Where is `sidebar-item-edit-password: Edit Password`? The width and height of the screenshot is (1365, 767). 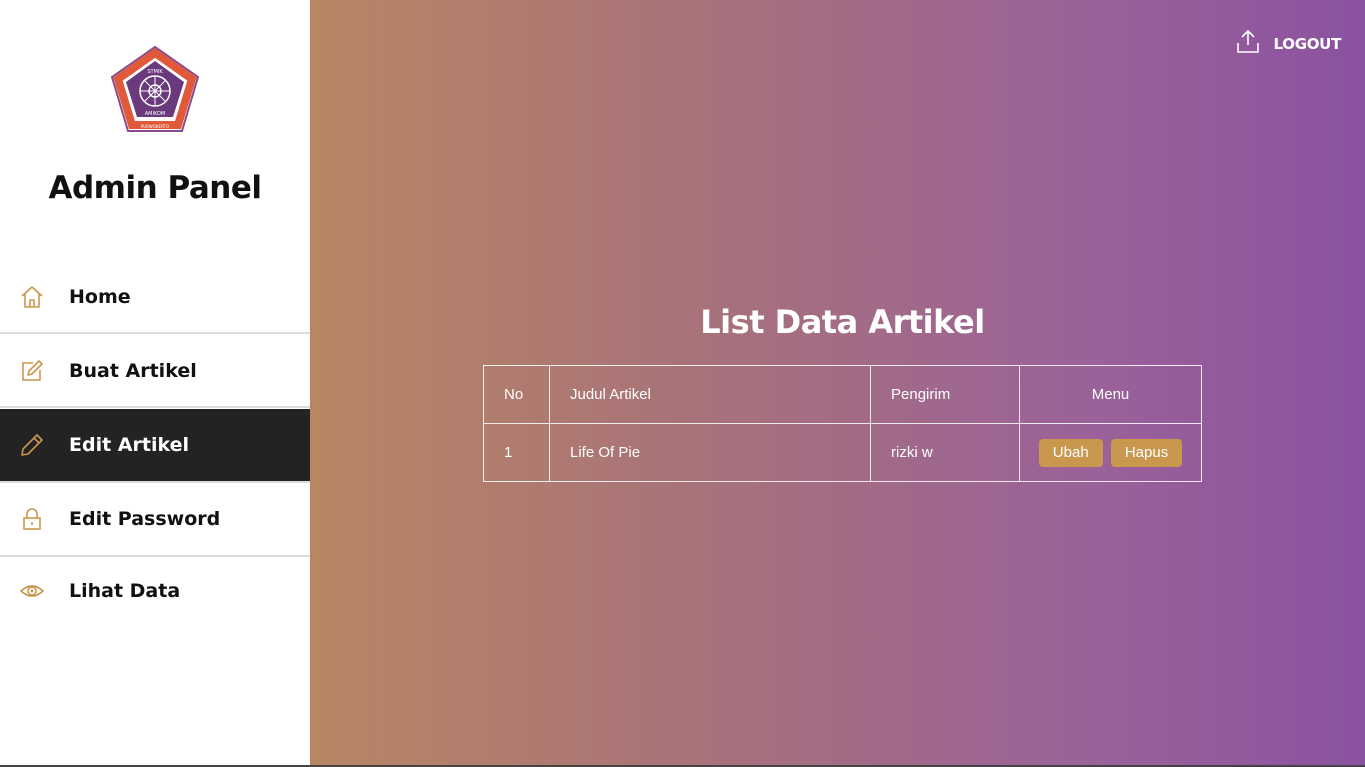 sidebar-item-edit-password: Edit Password is located at coordinates (155, 519).